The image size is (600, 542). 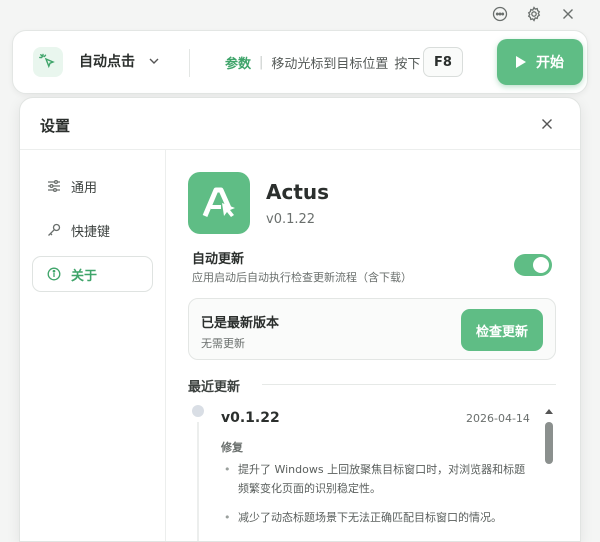 I want to click on hotkey-prefix: 按下, so click(x=407, y=64).